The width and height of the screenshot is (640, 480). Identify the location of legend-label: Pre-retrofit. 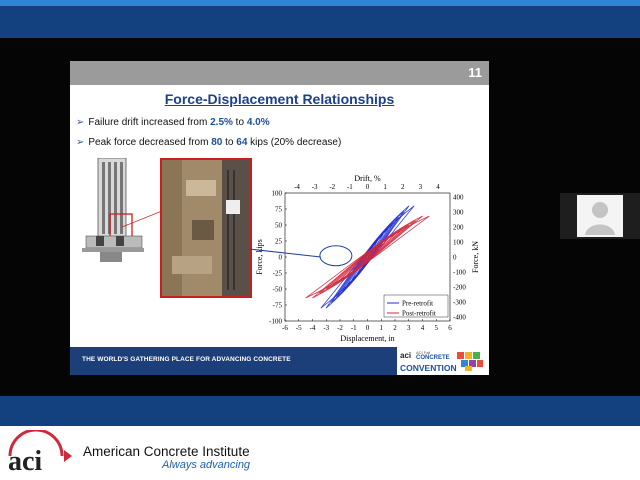
(417, 304).